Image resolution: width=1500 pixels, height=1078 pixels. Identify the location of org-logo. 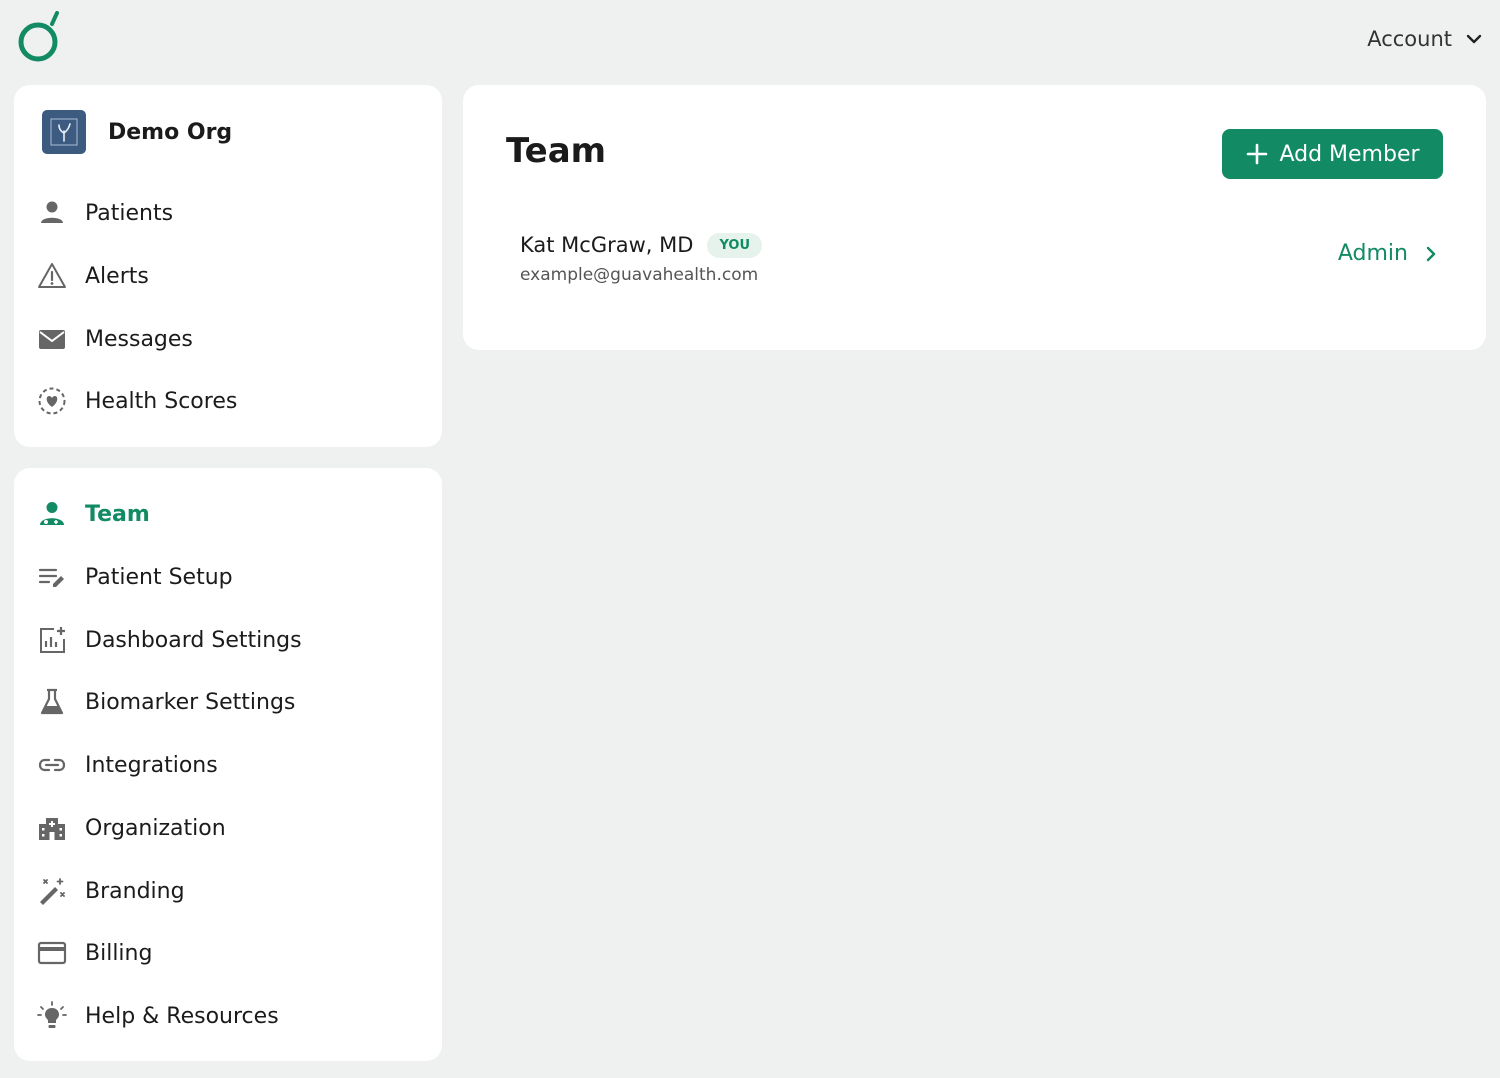
(64, 132).